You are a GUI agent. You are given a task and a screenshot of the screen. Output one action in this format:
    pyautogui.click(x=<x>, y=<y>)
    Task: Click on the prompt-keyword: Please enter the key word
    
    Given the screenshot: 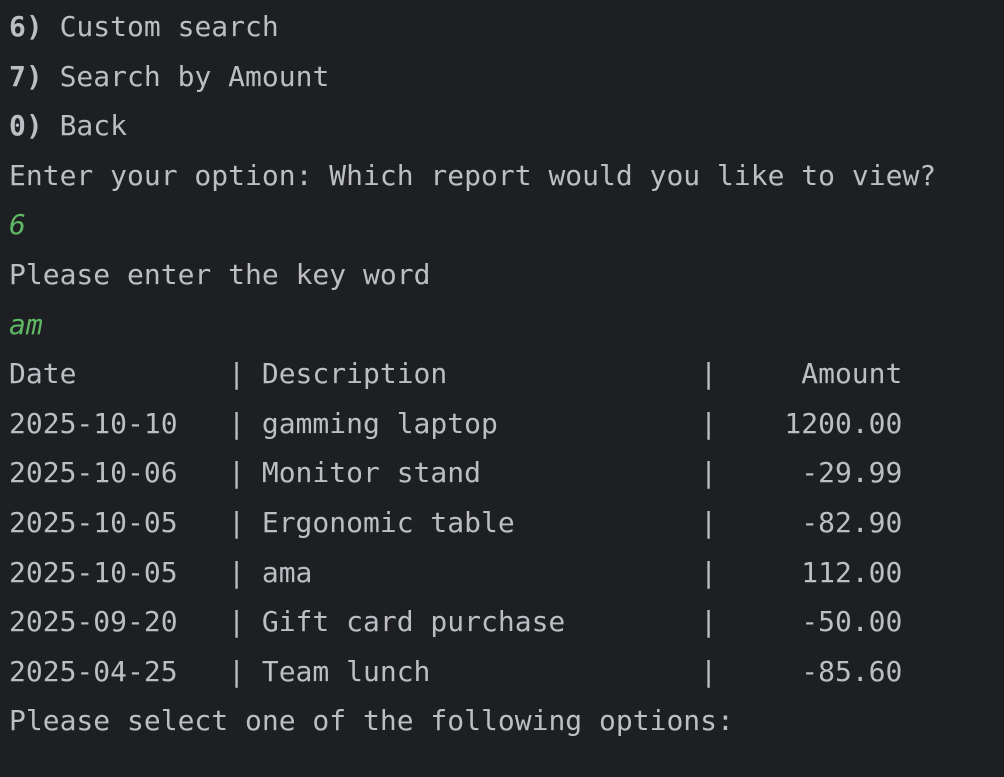 What is the action you would take?
    pyautogui.click(x=220, y=274)
    